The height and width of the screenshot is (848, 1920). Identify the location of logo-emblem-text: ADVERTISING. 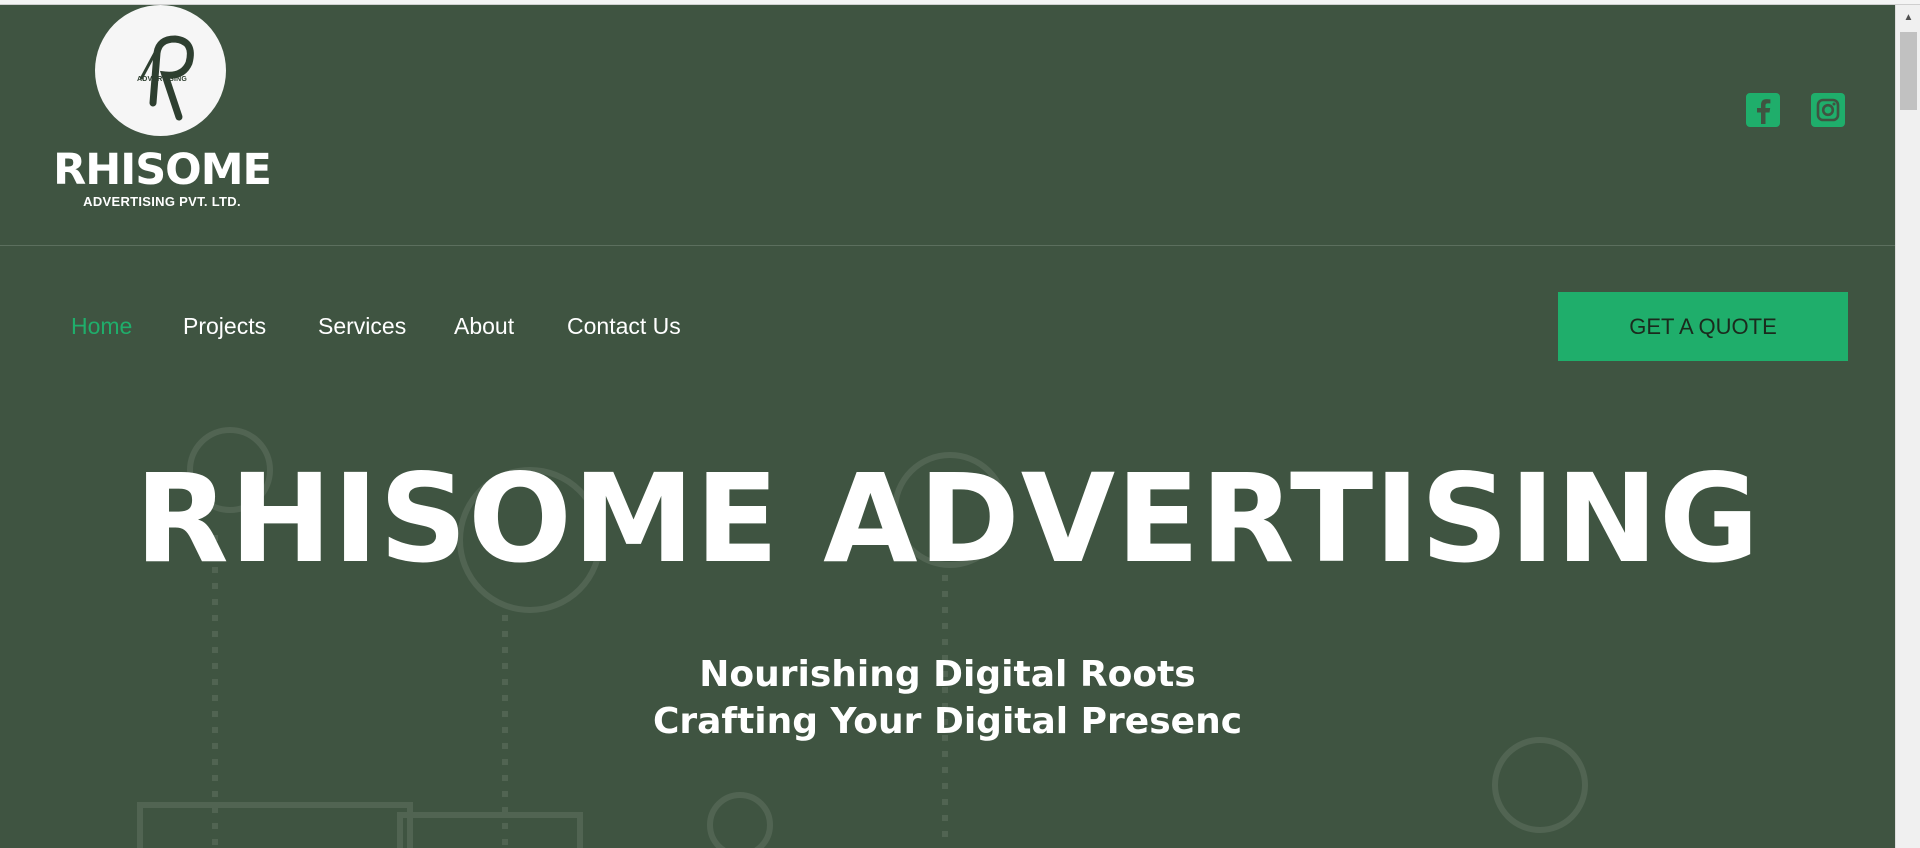
(162, 79).